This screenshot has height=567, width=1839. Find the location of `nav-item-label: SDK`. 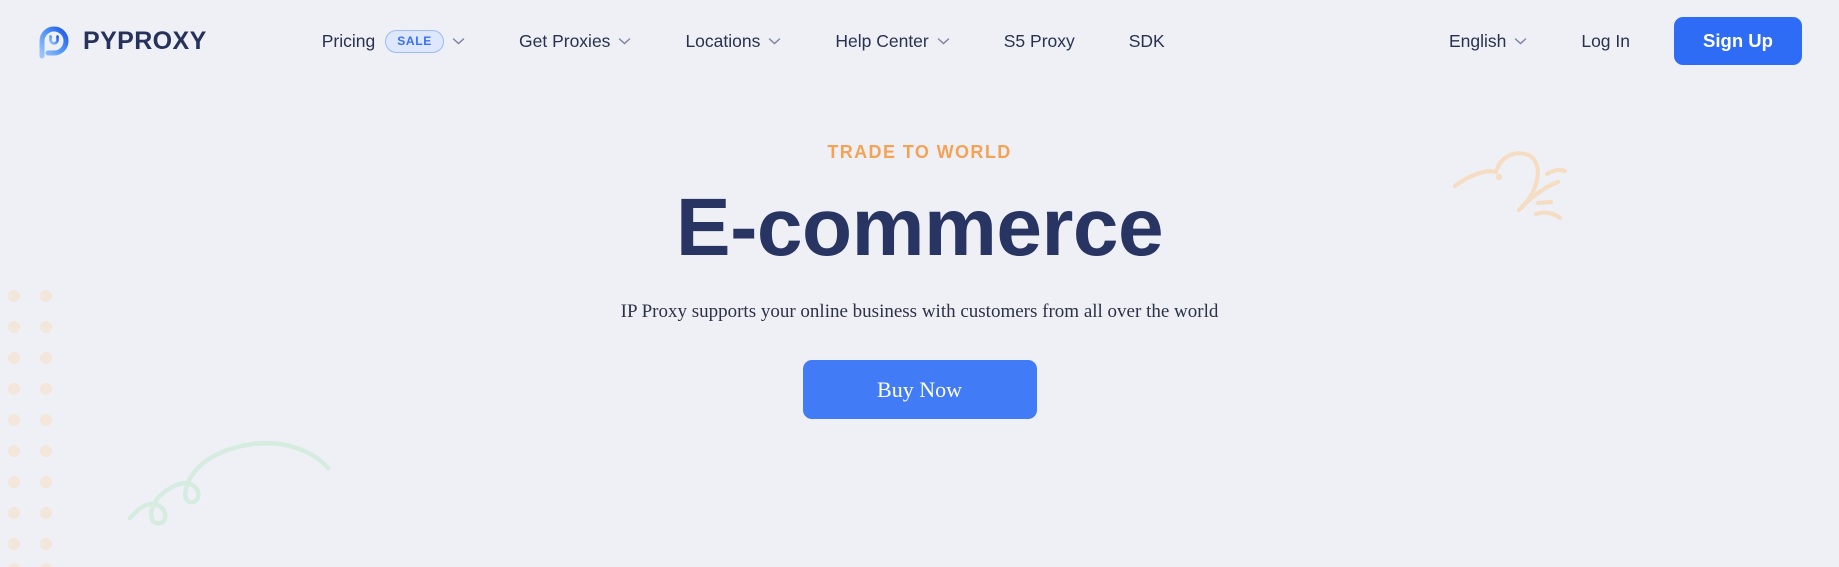

nav-item-label: SDK is located at coordinates (1146, 40).